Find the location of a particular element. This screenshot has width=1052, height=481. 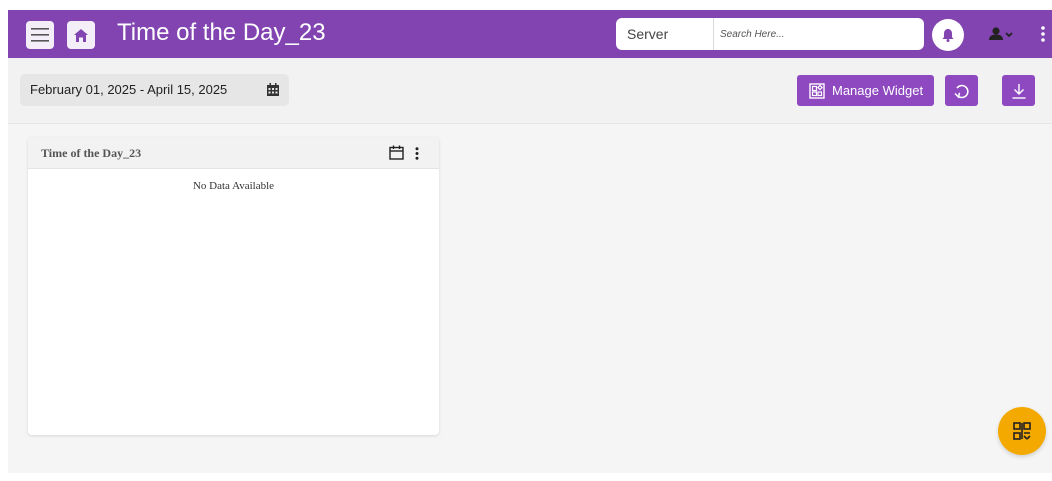

reset-icon is located at coordinates (961, 91).